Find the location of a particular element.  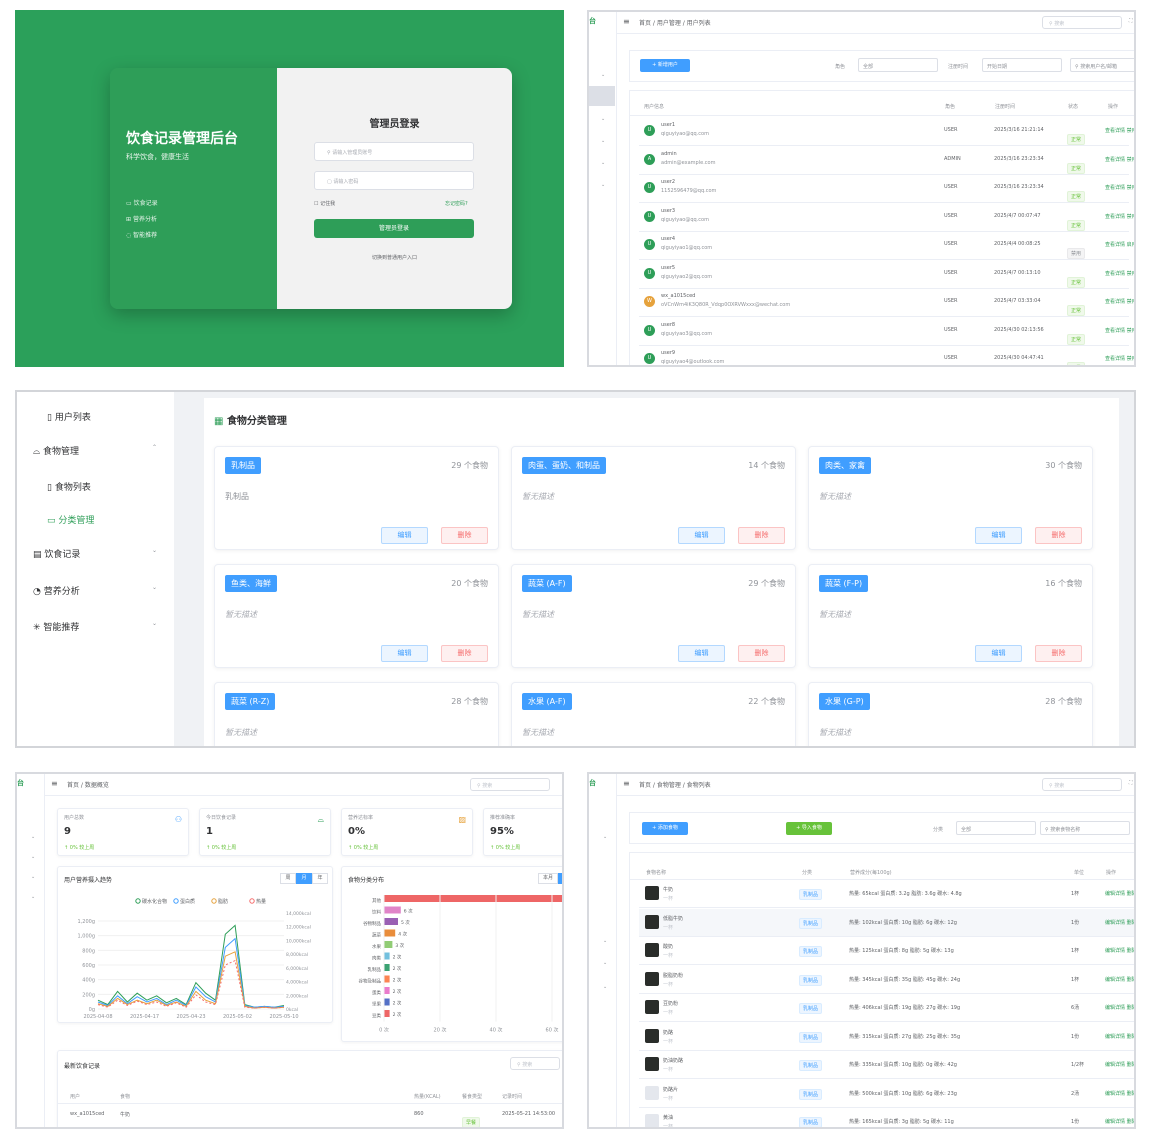

import-food-button: + 导入食物 is located at coordinates (809, 828).